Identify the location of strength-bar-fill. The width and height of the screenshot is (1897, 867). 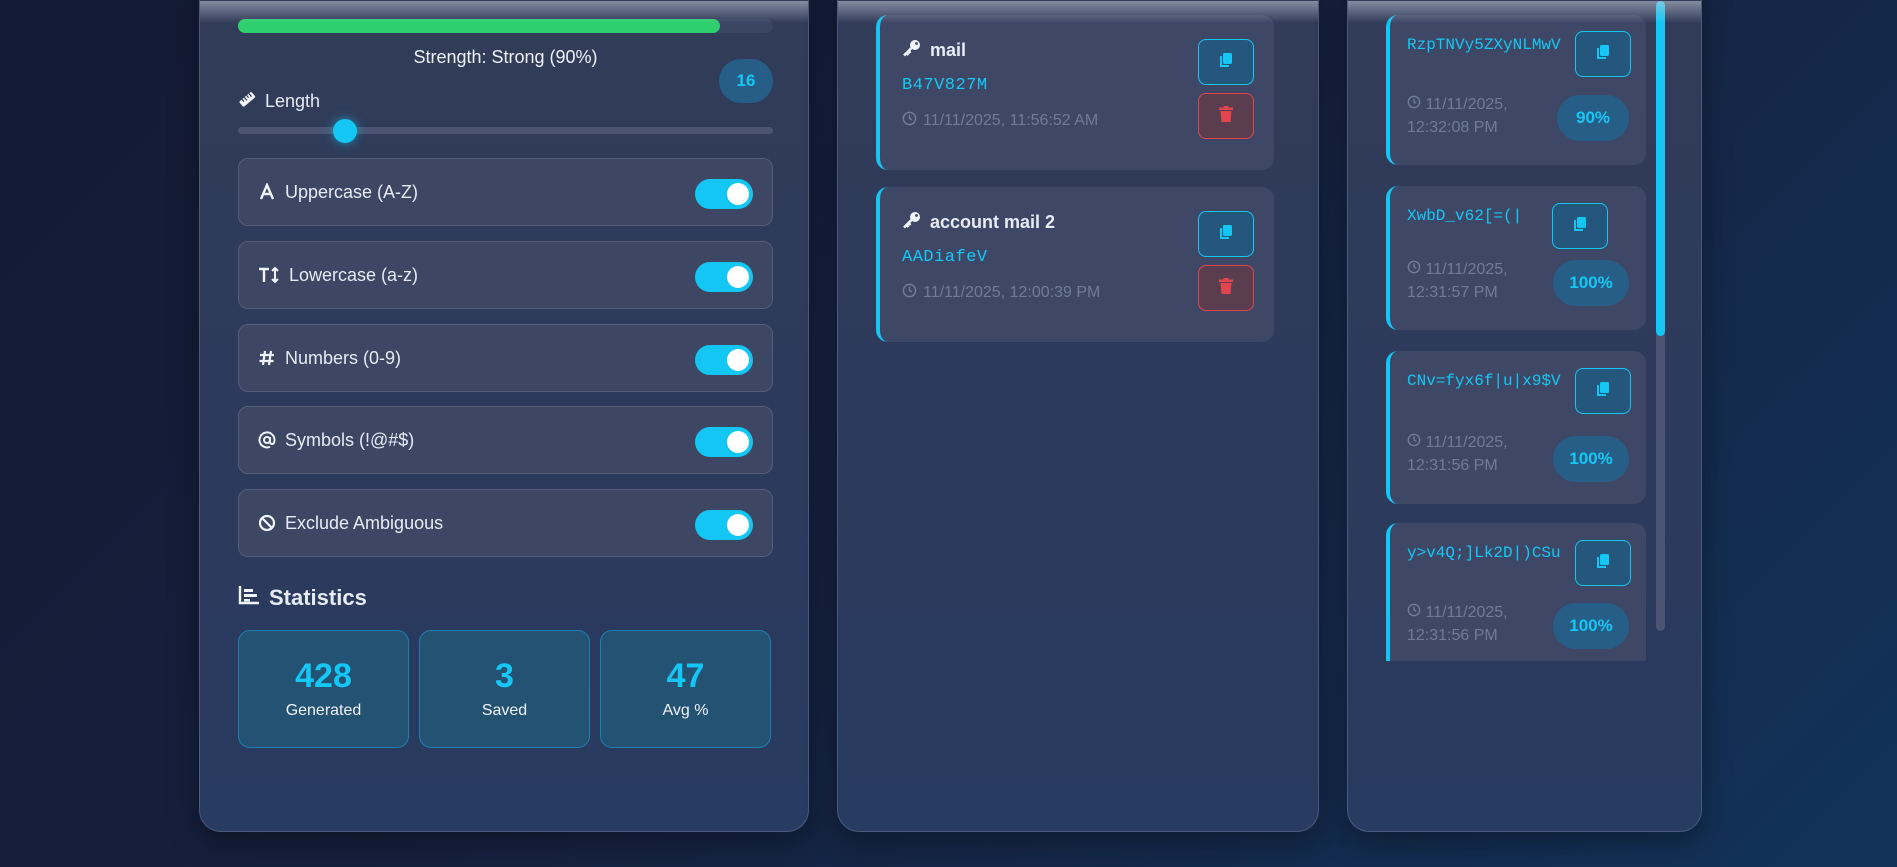
(479, 26).